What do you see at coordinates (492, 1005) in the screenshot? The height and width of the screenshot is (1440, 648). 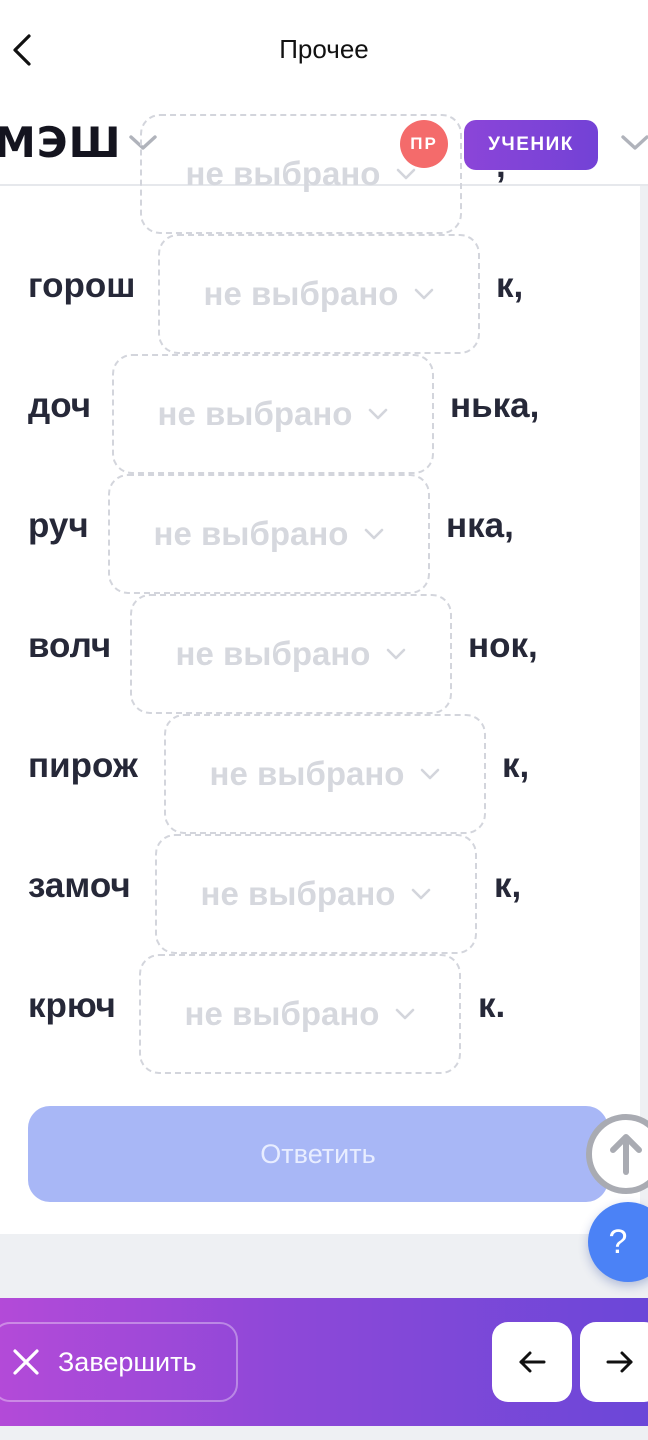 I see `word-suffix: к.` at bounding box center [492, 1005].